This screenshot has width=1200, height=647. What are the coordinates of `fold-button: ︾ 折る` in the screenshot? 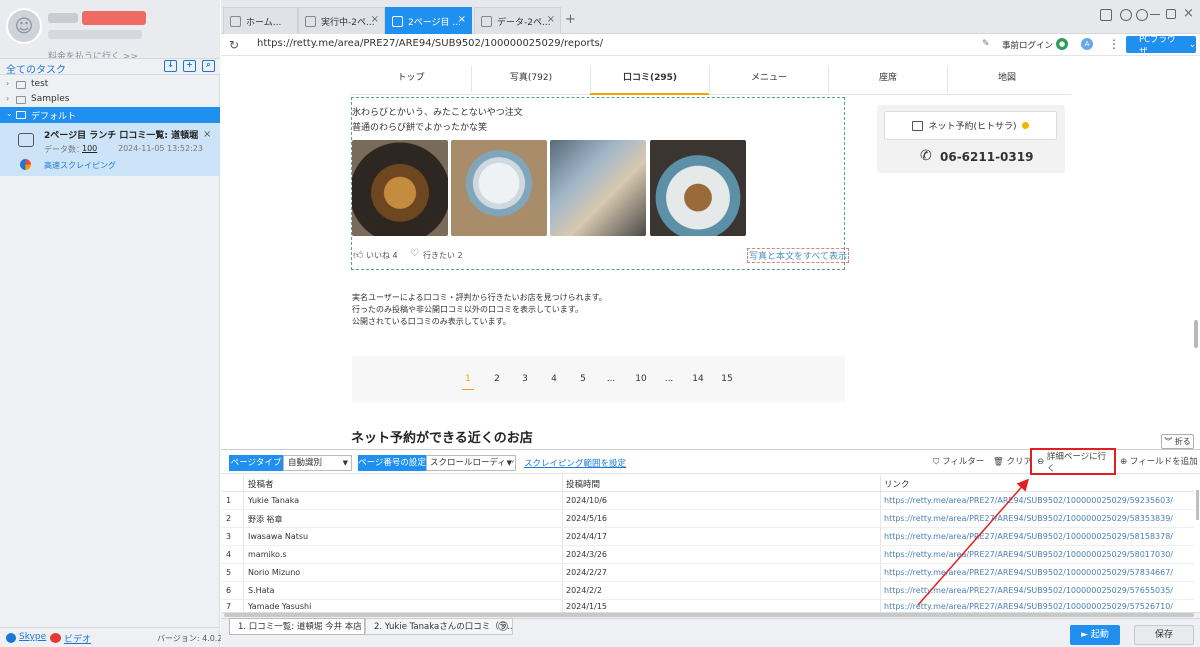 It's located at (1177, 441).